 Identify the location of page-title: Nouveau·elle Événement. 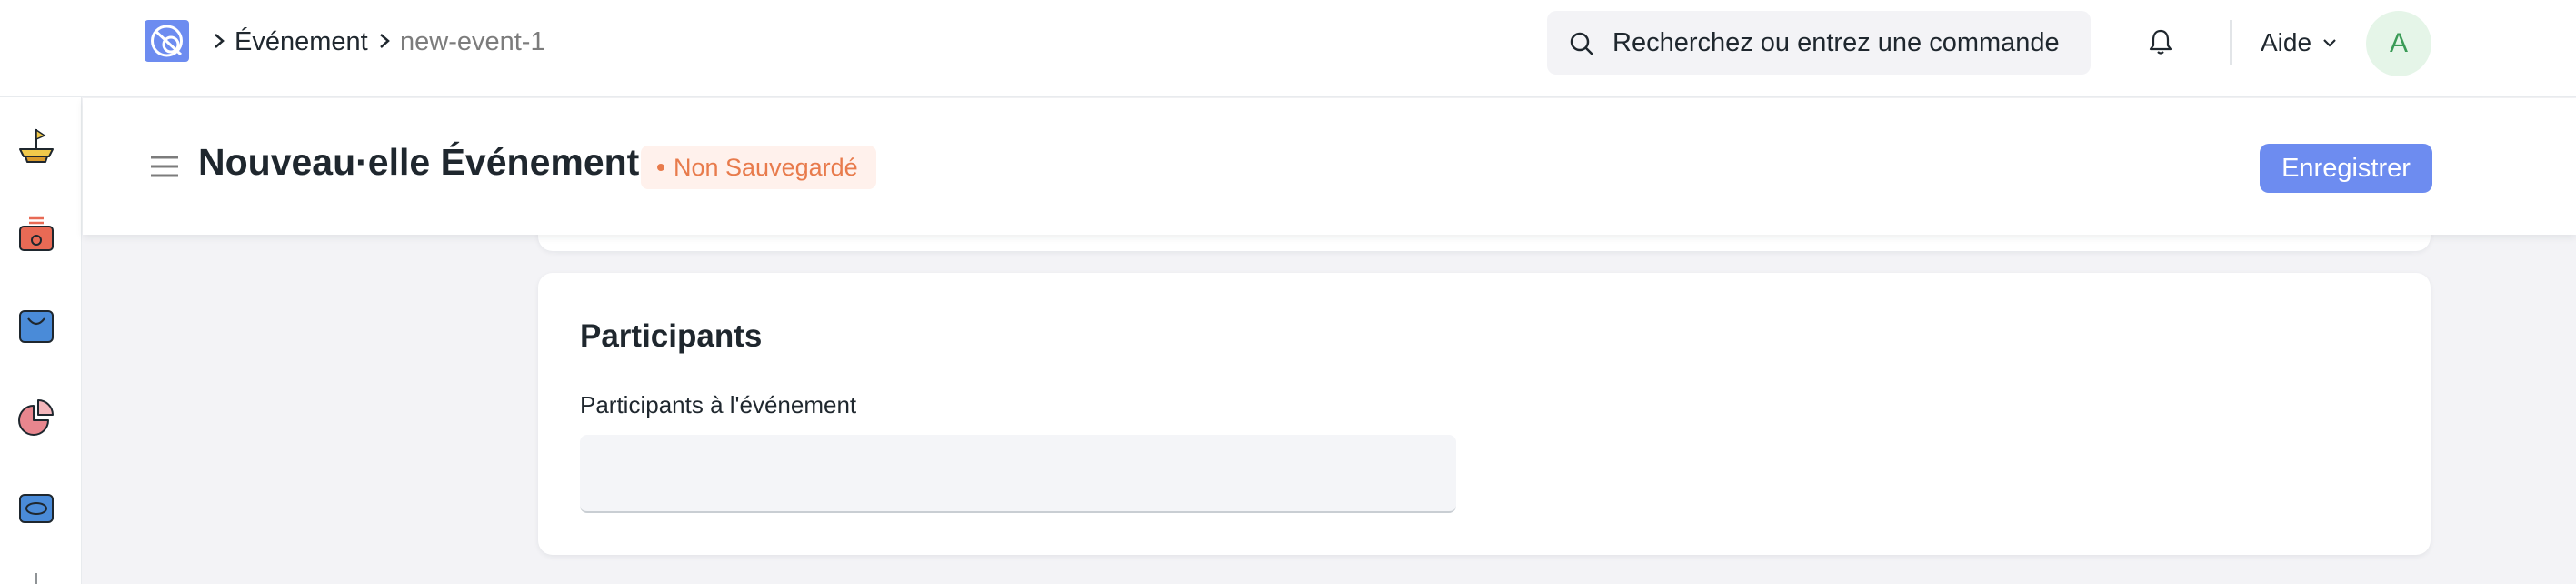
(419, 162).